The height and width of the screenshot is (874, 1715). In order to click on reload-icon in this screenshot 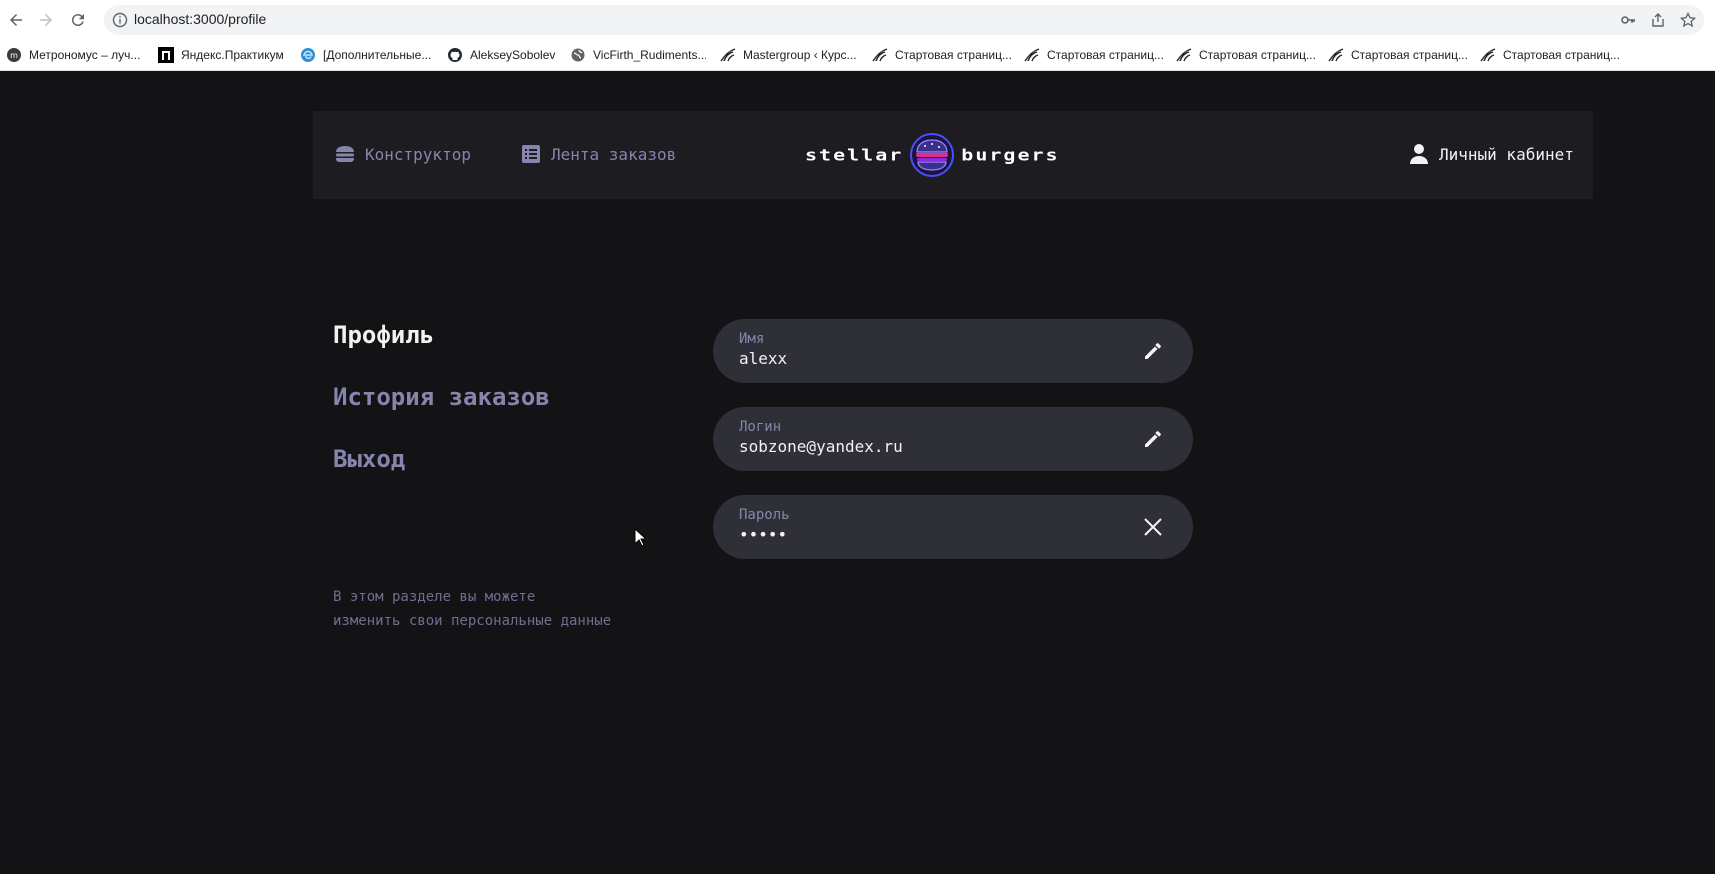, I will do `click(78, 20)`.